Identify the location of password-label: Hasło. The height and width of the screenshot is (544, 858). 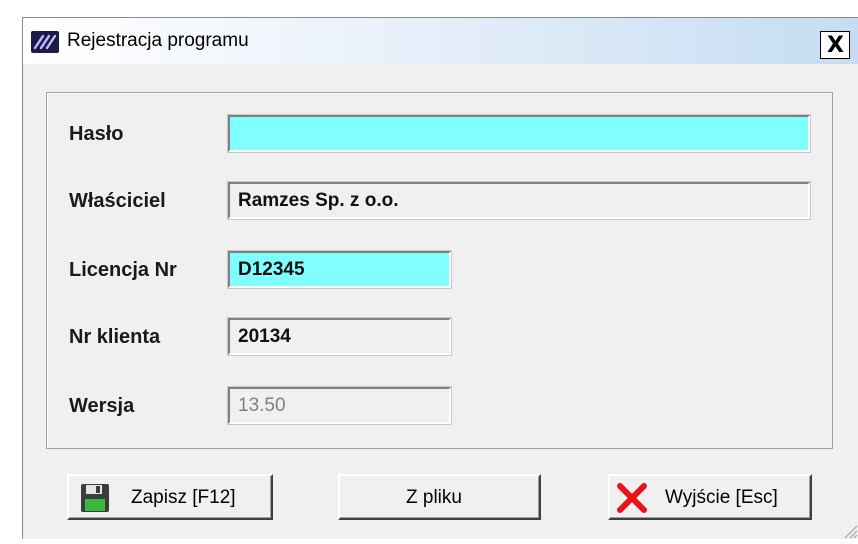
(96, 134).